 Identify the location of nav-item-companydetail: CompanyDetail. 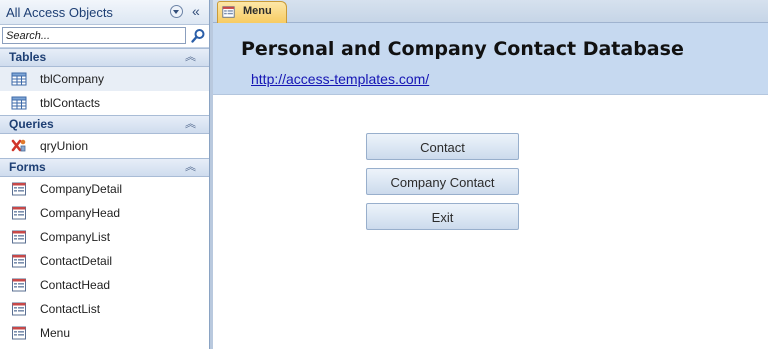
(104, 189).